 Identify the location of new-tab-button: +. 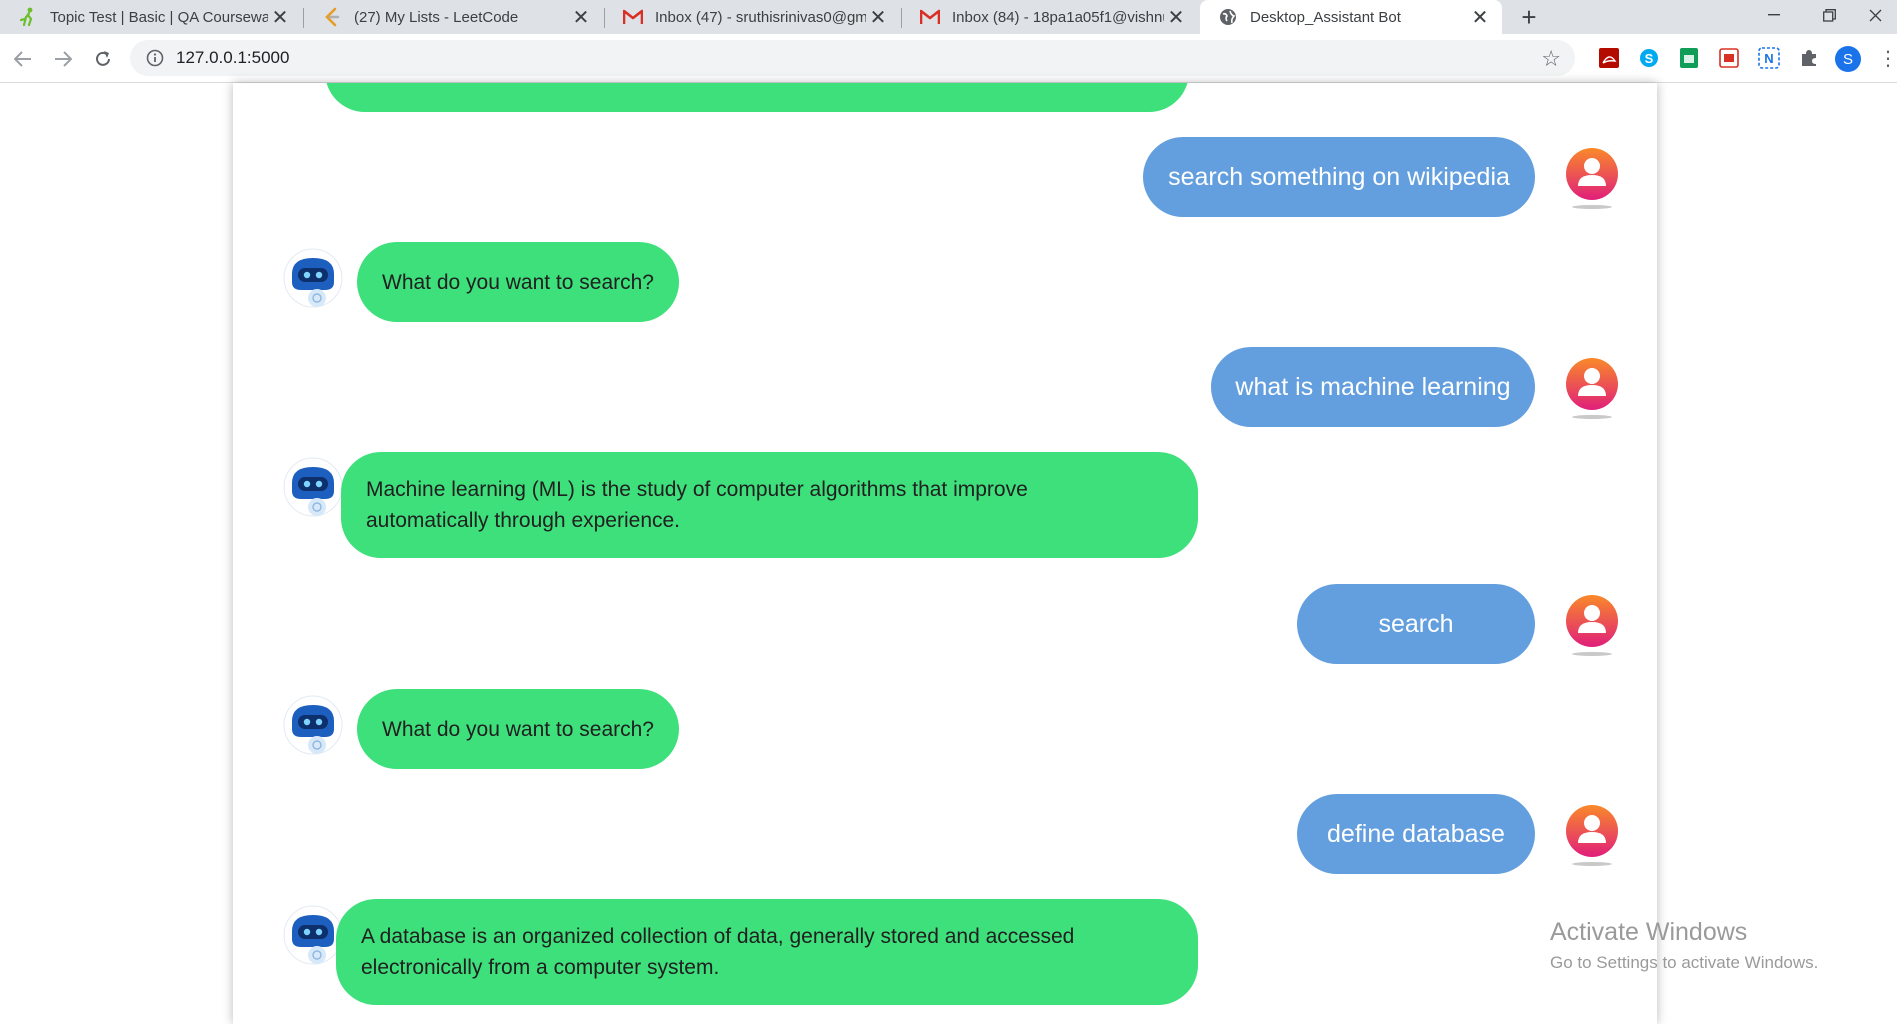
(1529, 17).